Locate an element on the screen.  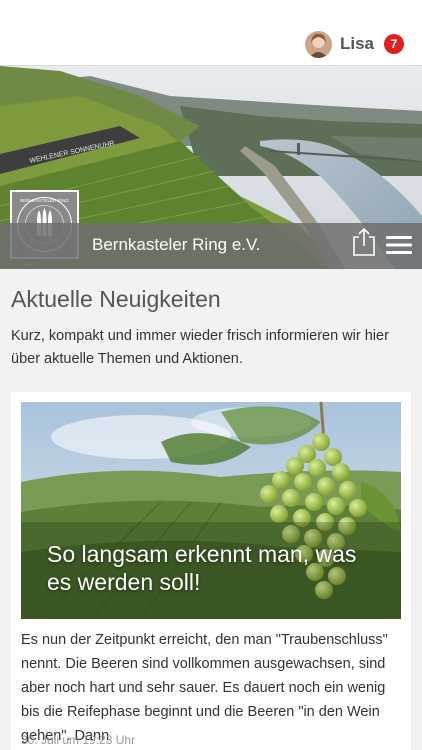
avatar is located at coordinates (318, 44).